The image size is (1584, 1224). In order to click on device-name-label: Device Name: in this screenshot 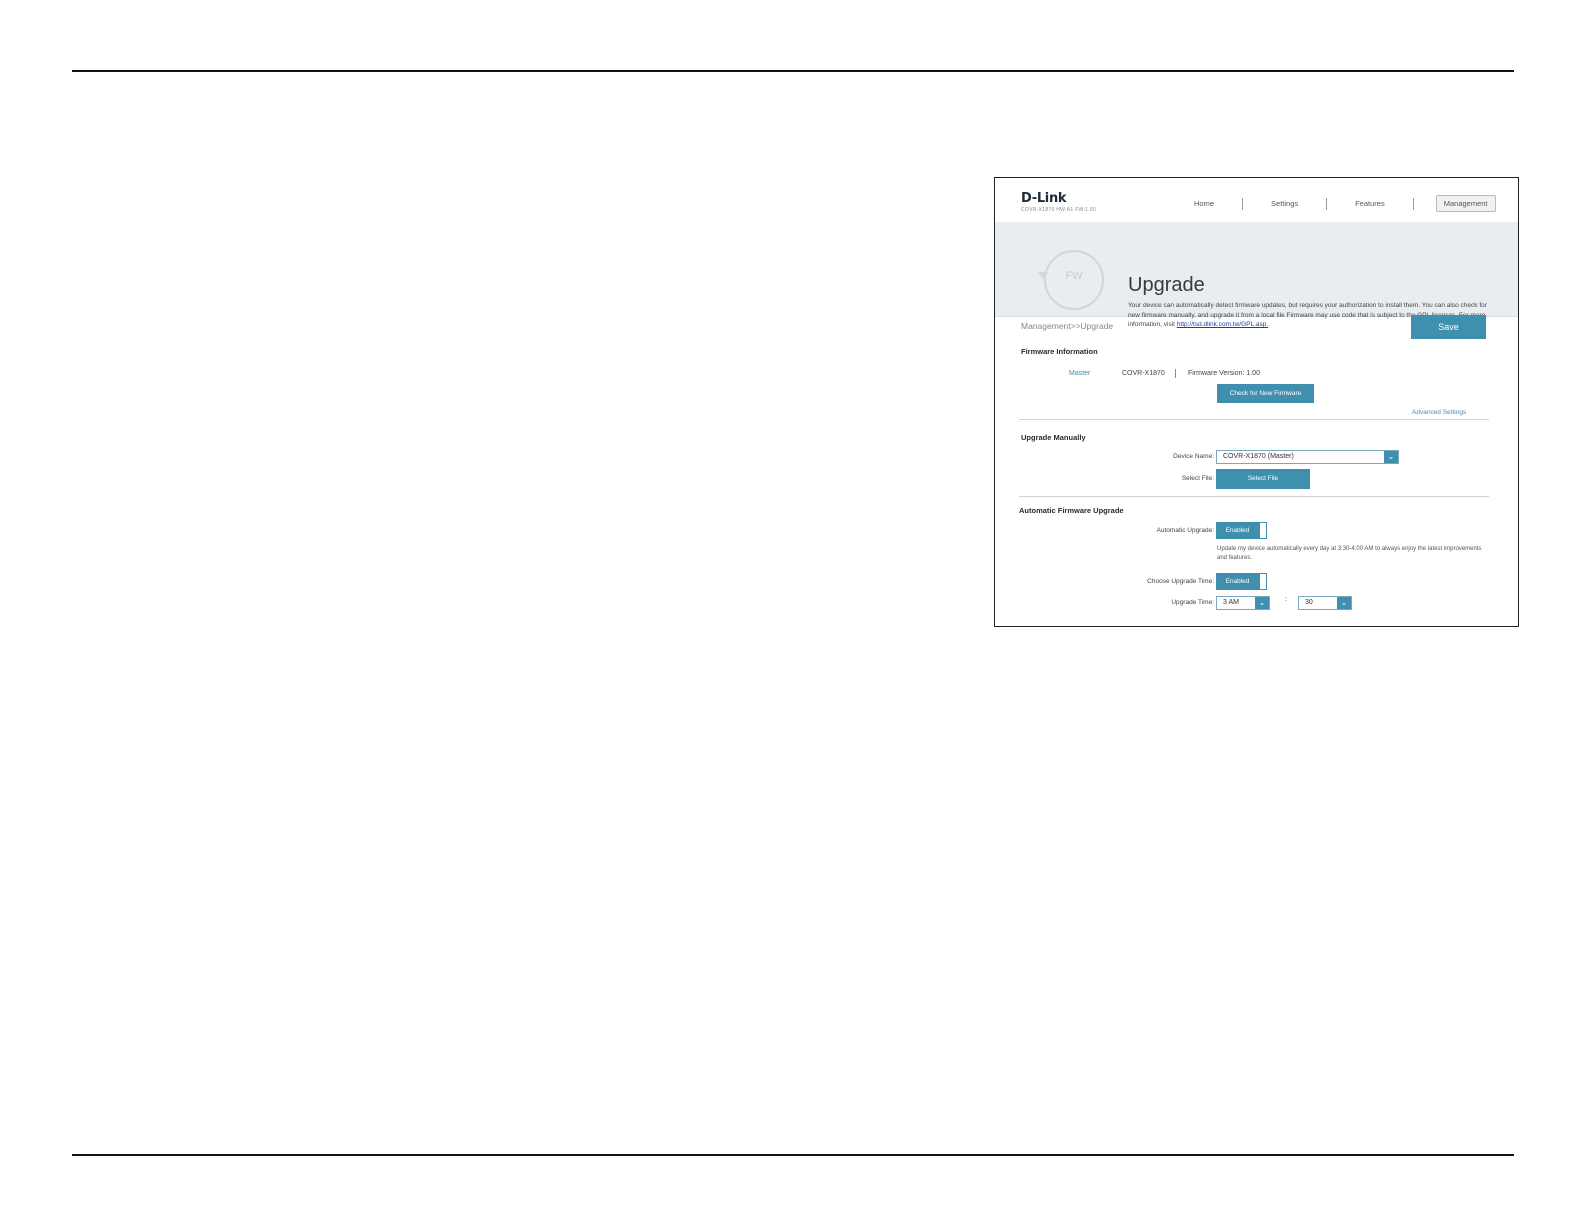, I will do `click(1193, 456)`.